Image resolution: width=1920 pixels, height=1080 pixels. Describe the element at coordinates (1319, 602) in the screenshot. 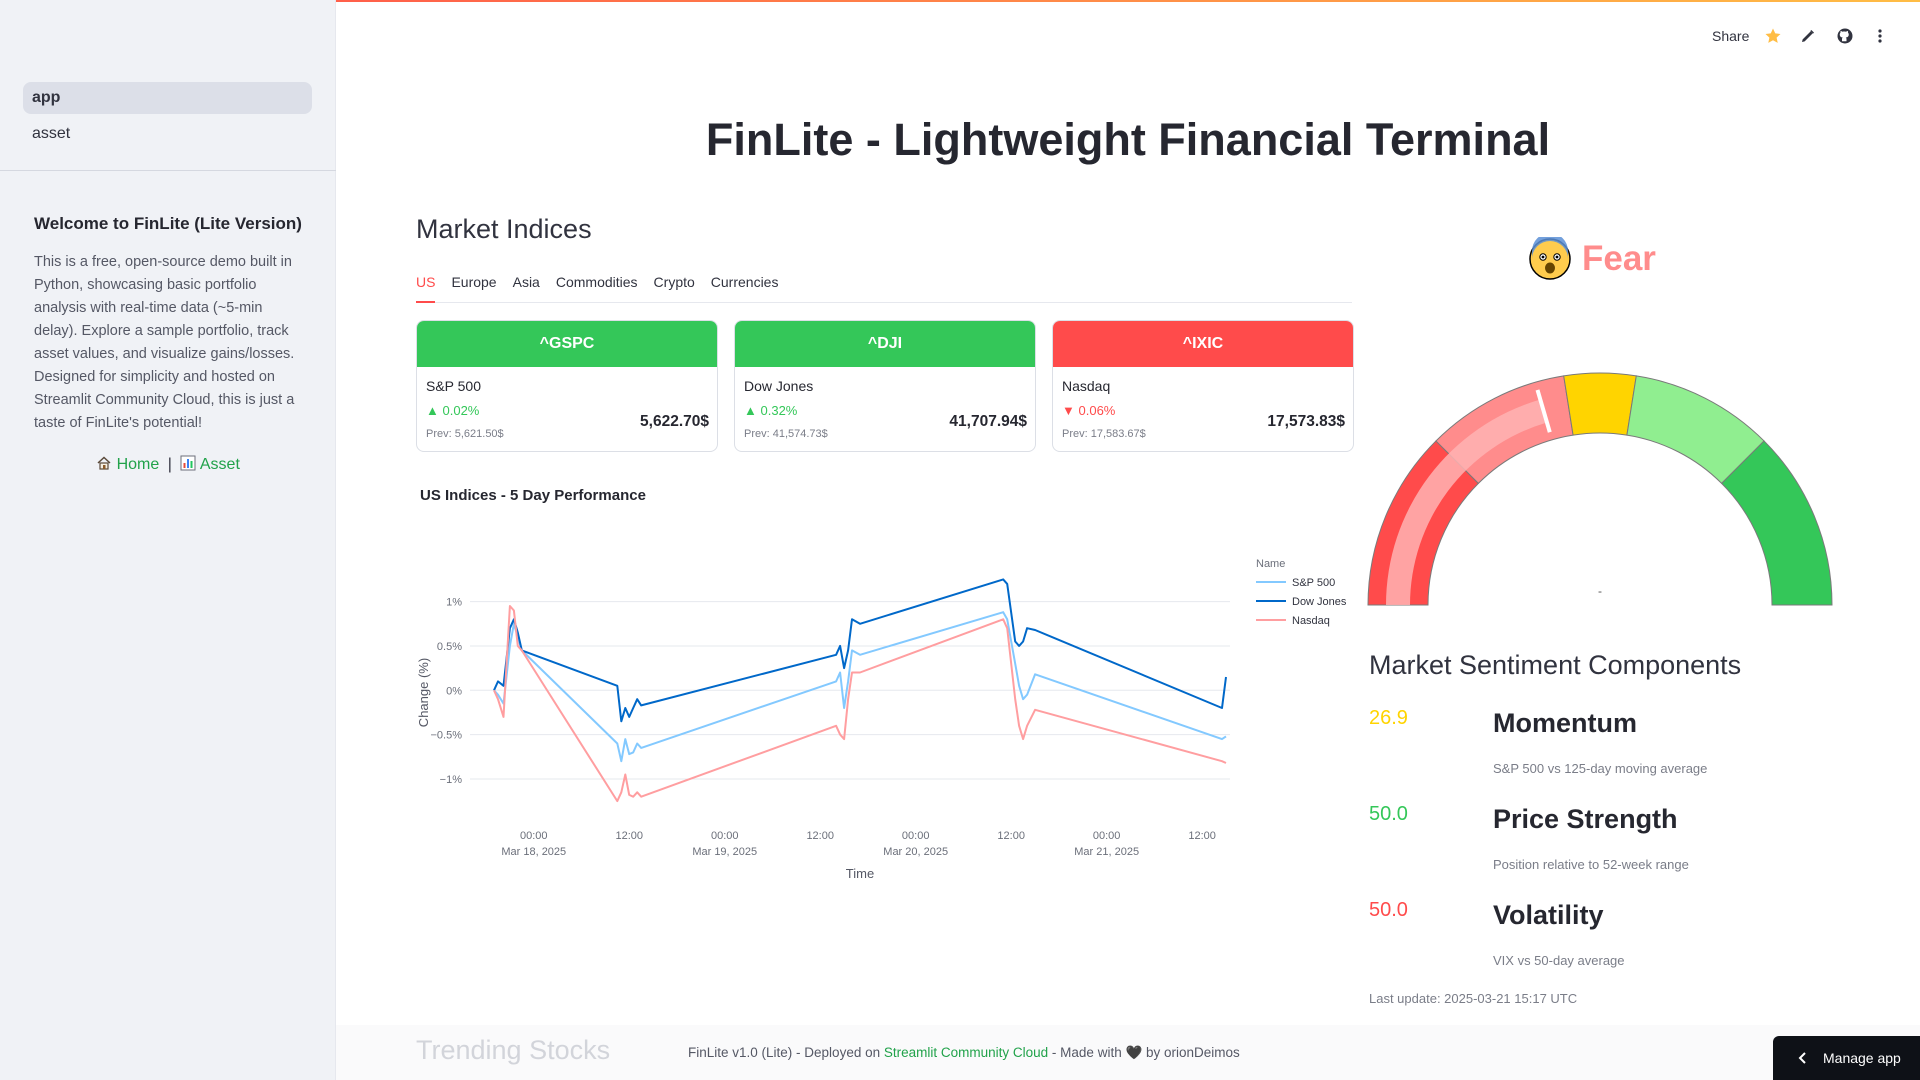

I see `legend-item: Dow Jones` at that location.